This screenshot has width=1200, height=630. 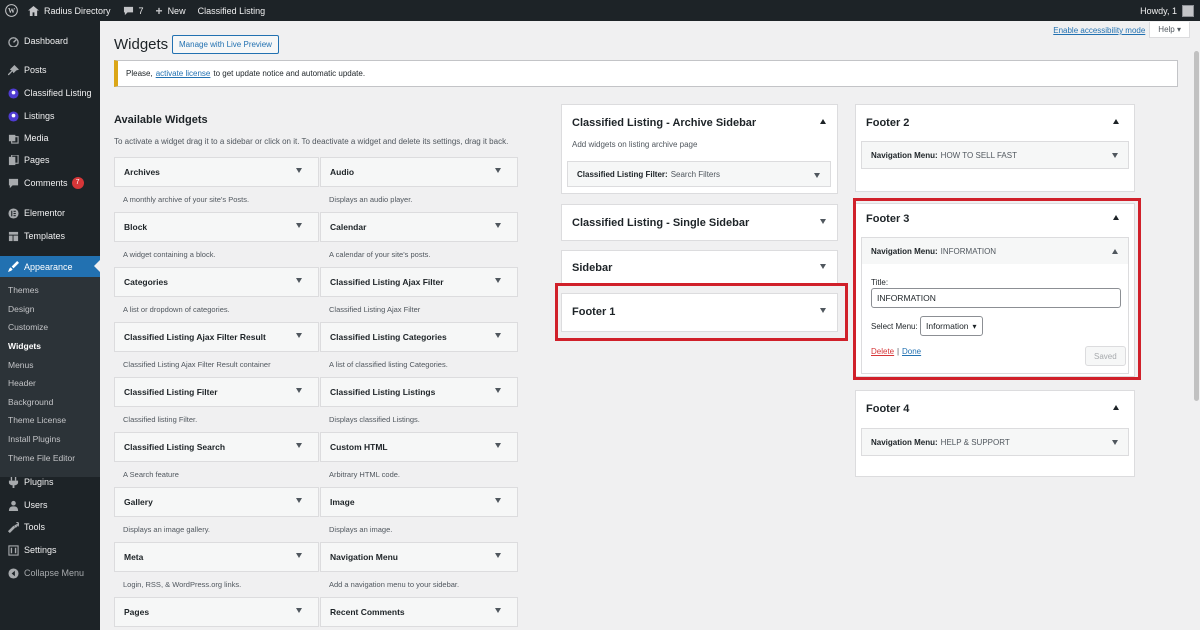 What do you see at coordinates (699, 174) in the screenshot?
I see `widget-cl-filter-search: Classified Listing Filter: Search Filters` at bounding box center [699, 174].